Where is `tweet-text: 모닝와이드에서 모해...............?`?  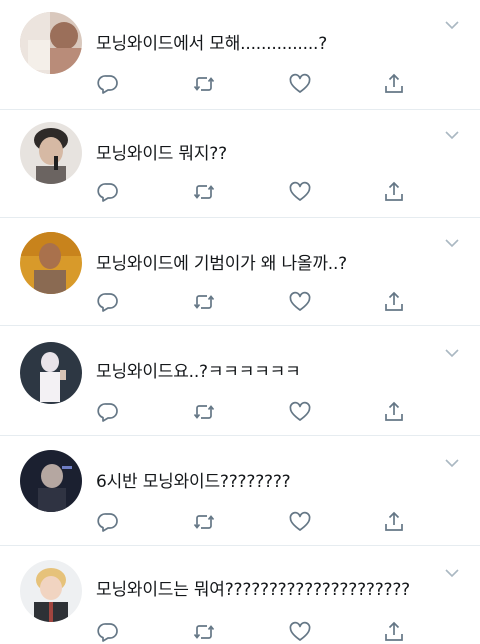 tweet-text: 모닝와이드에서 모해...............? is located at coordinates (212, 44).